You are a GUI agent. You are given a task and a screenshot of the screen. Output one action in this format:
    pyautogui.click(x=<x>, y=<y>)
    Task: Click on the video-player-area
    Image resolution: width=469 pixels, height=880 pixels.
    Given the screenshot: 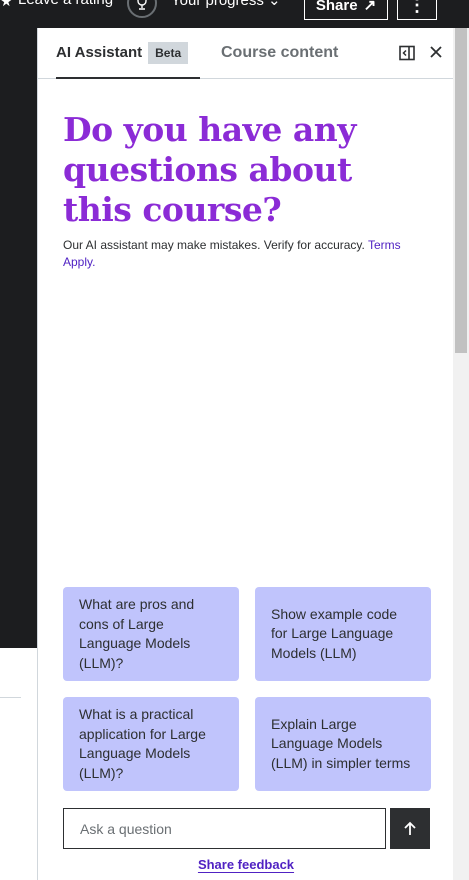 What is the action you would take?
    pyautogui.click(x=18, y=338)
    